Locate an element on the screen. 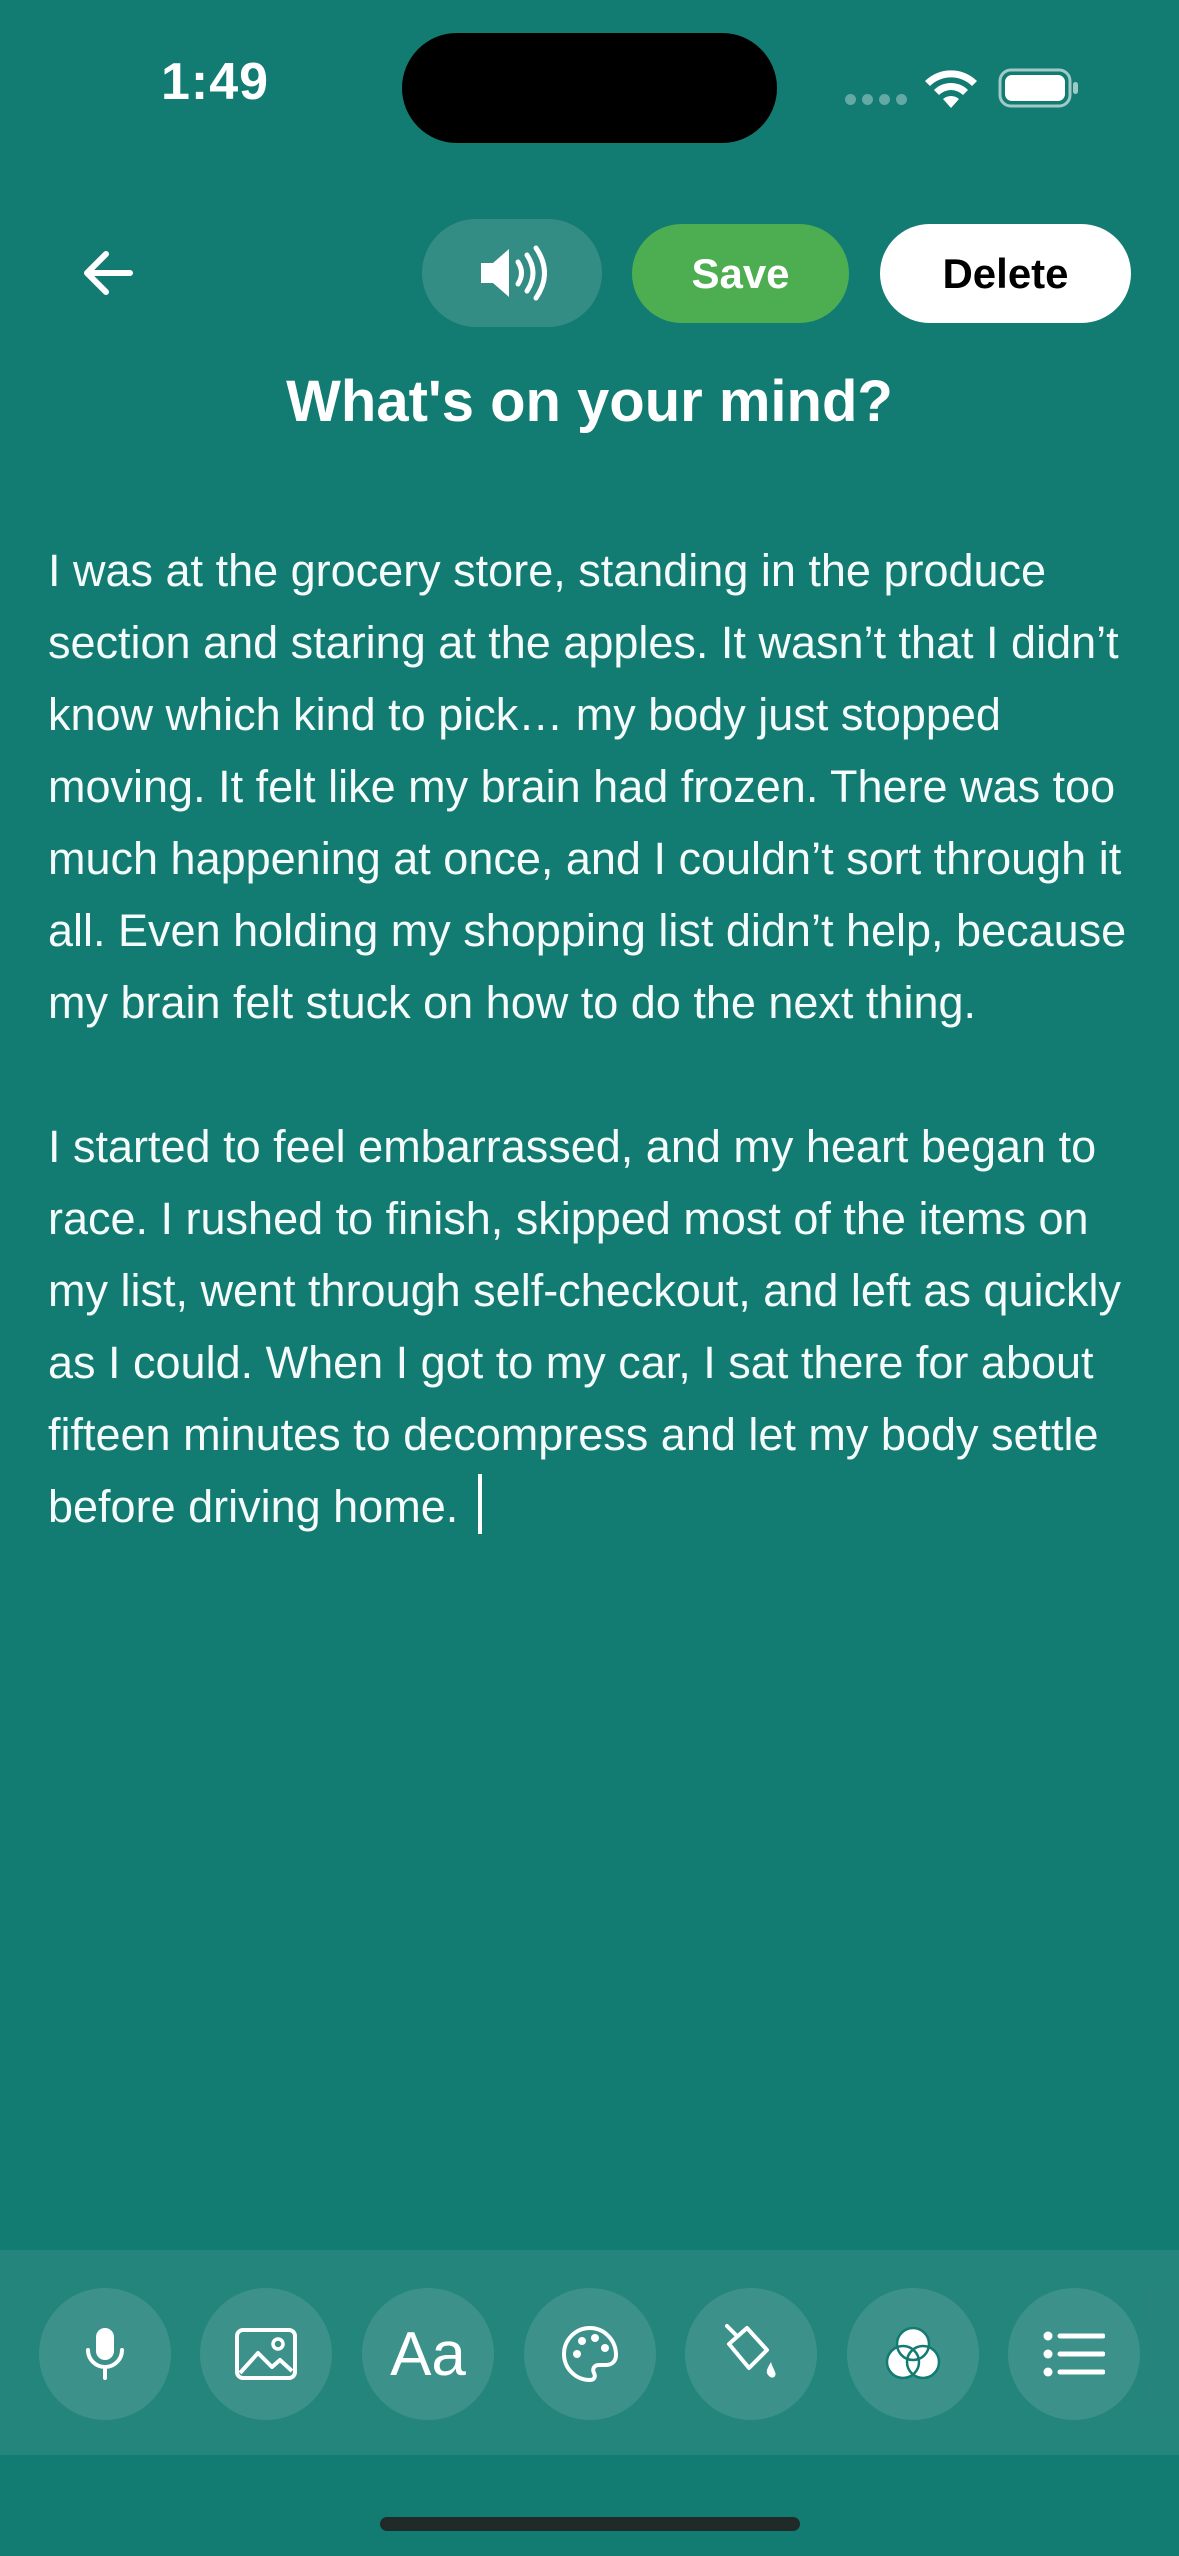  page-title: What's on your mind? is located at coordinates (589, 401).